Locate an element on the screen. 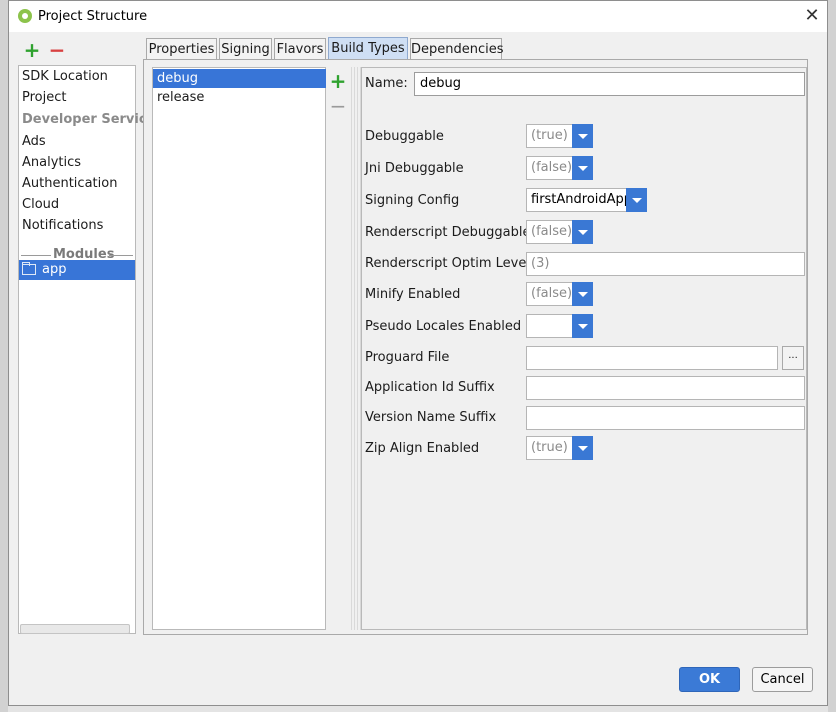 The width and height of the screenshot is (836, 712). renderscript-debuggable-value: (false) is located at coordinates (552, 231).